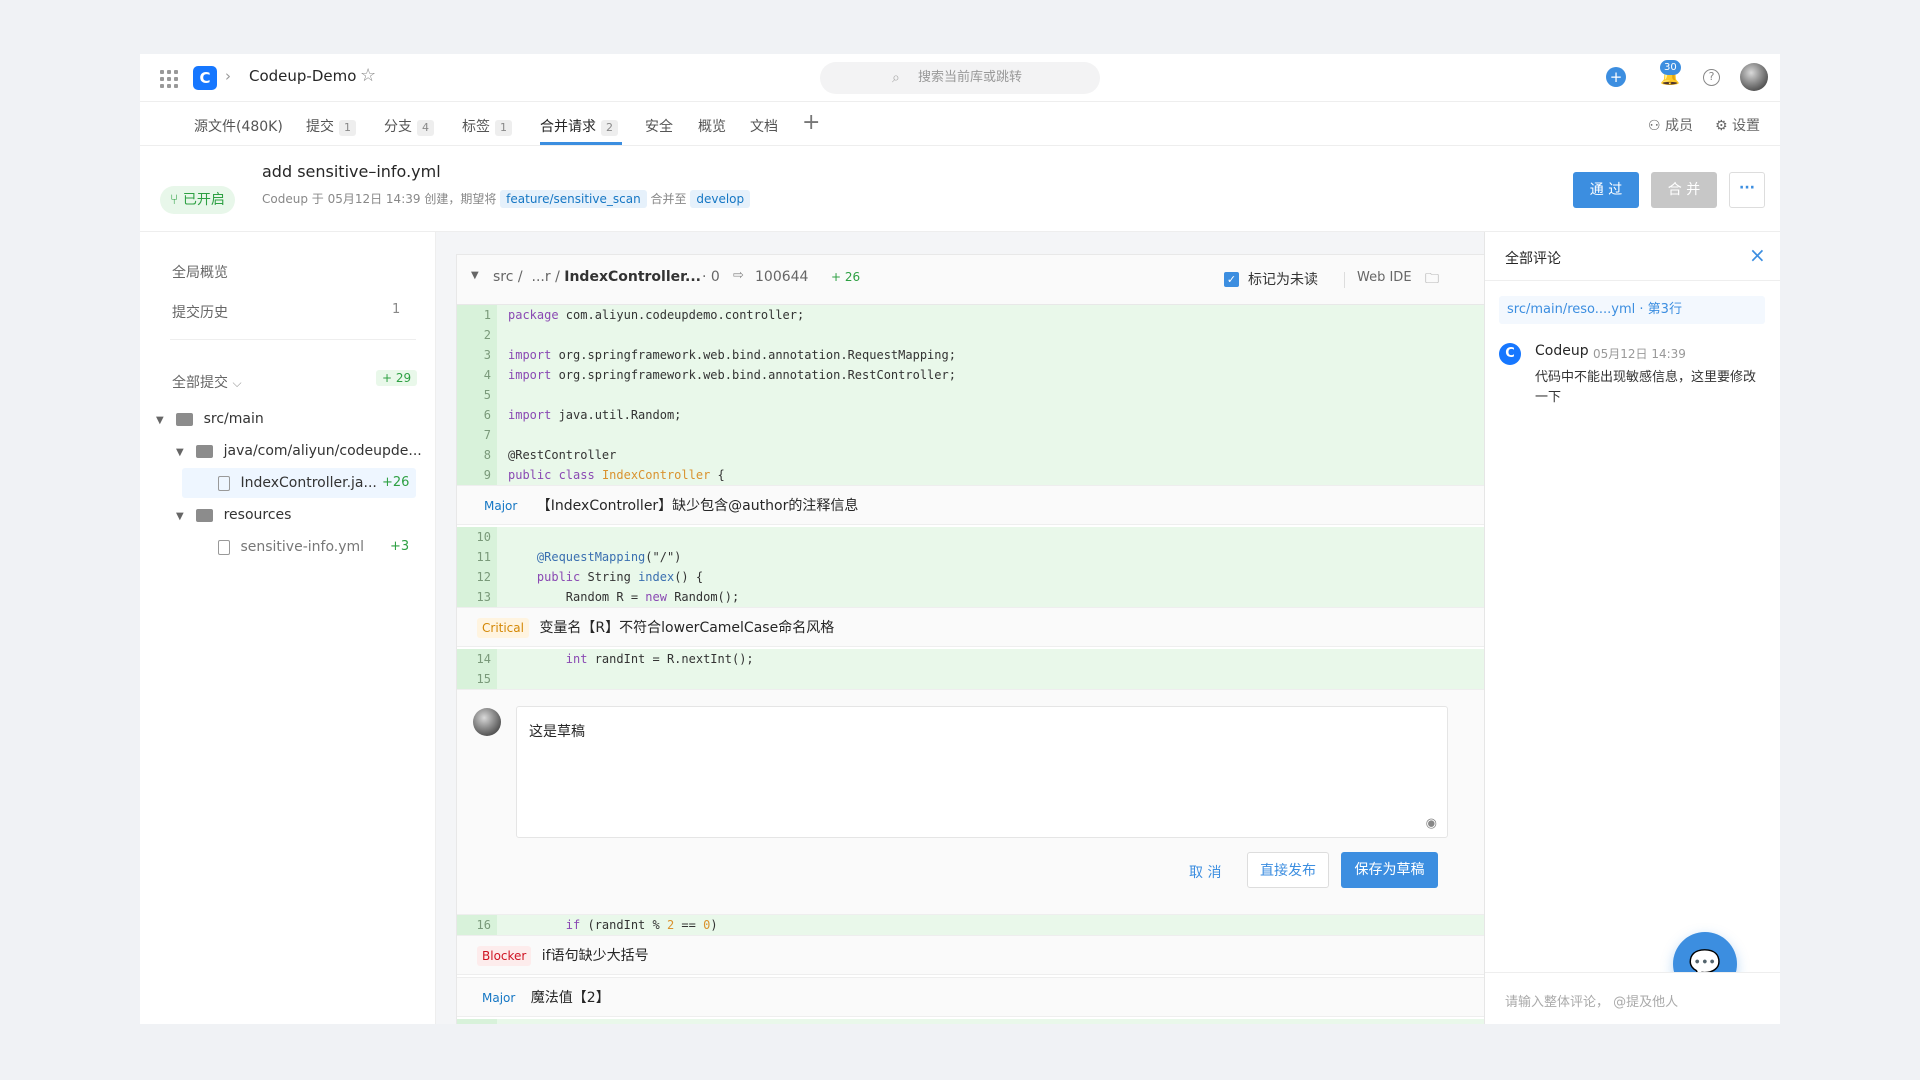 The height and width of the screenshot is (1080, 1920). Describe the element at coordinates (487, 722) in the screenshot. I see `commenter-avatar` at that location.